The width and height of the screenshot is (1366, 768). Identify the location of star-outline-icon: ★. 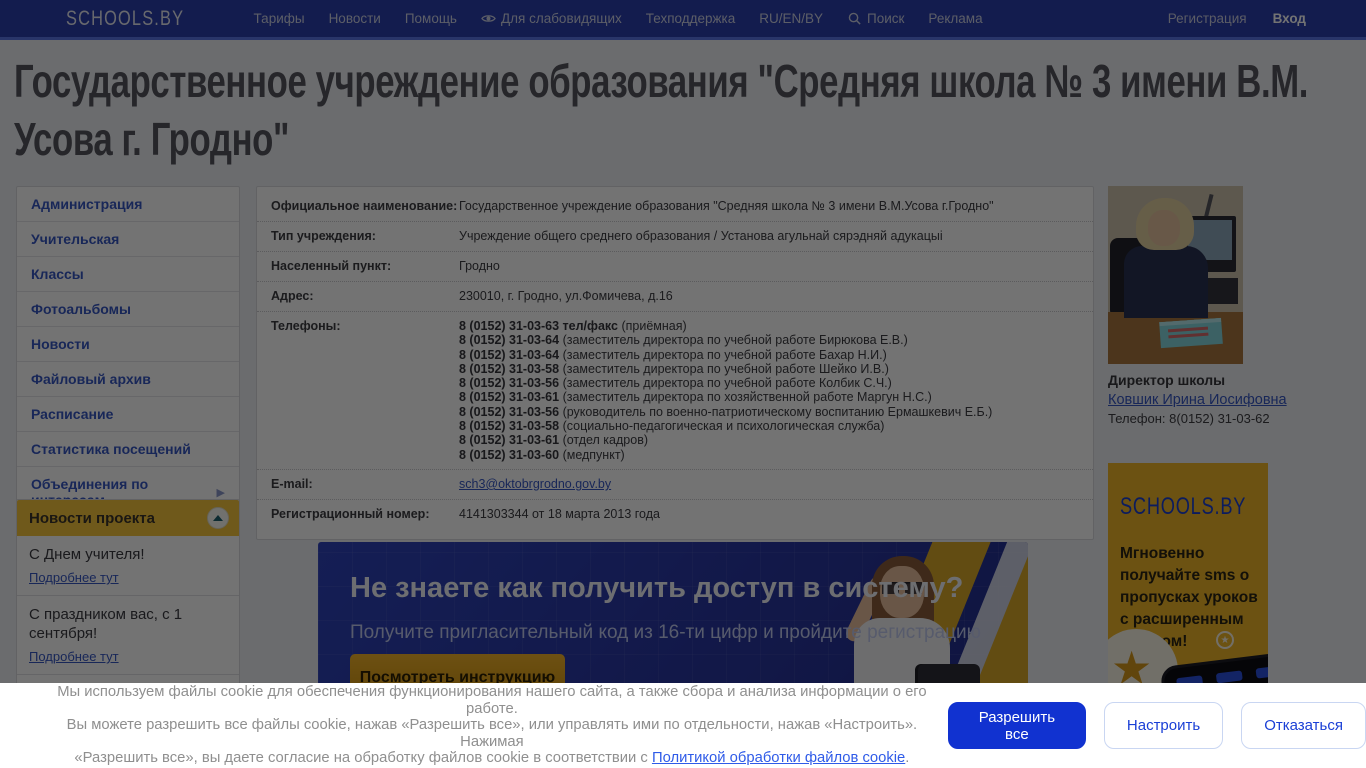
(1225, 640).